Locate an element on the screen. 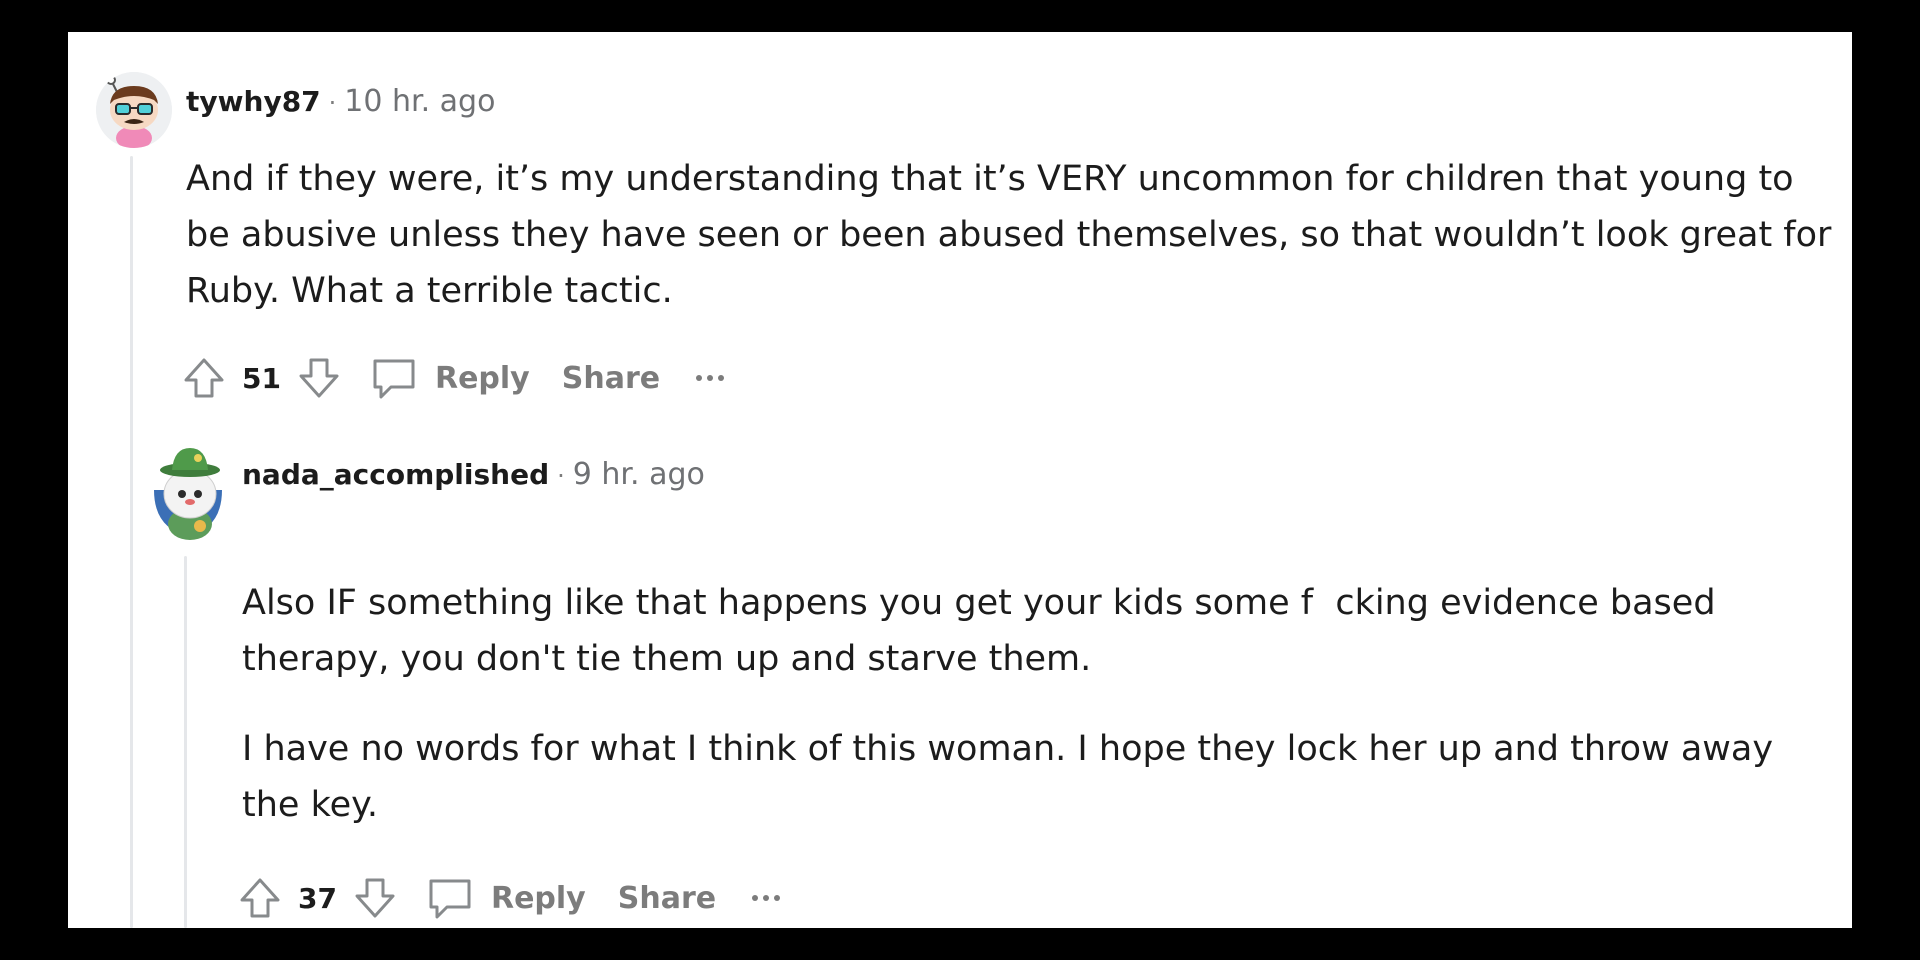  comment-actions: 37 Reply Share is located at coordinates (508, 898).